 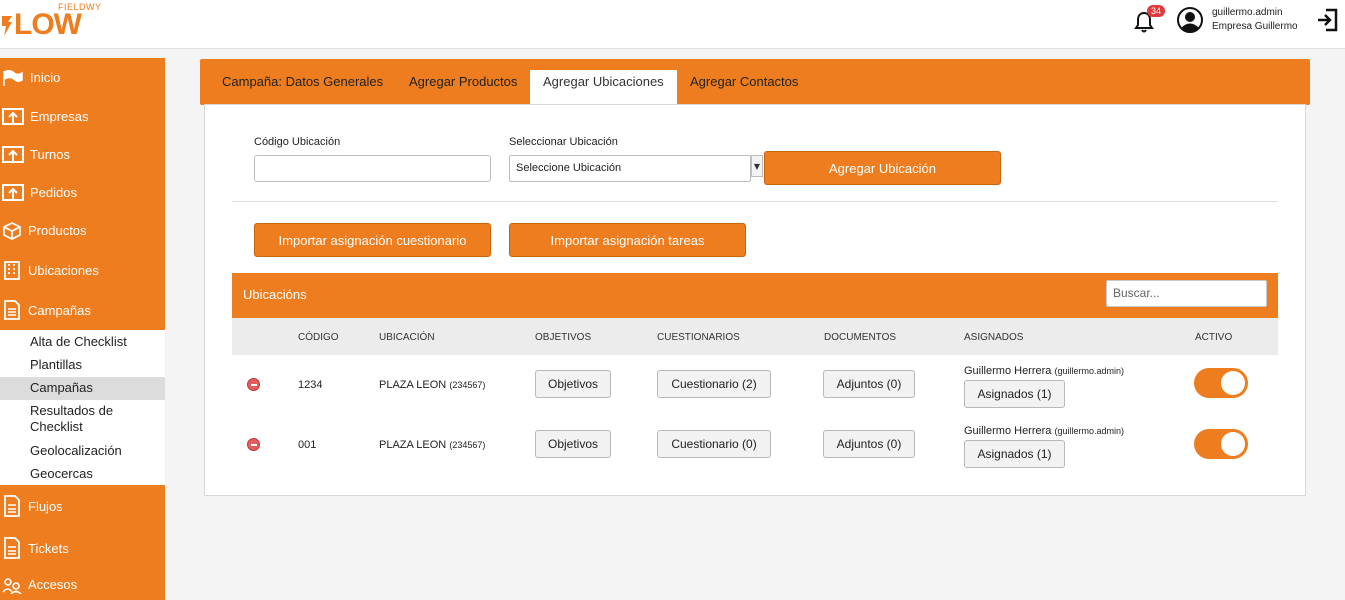 What do you see at coordinates (302, 87) in the screenshot?
I see `tab-datos-generales: Campaña: Datos Generales` at bounding box center [302, 87].